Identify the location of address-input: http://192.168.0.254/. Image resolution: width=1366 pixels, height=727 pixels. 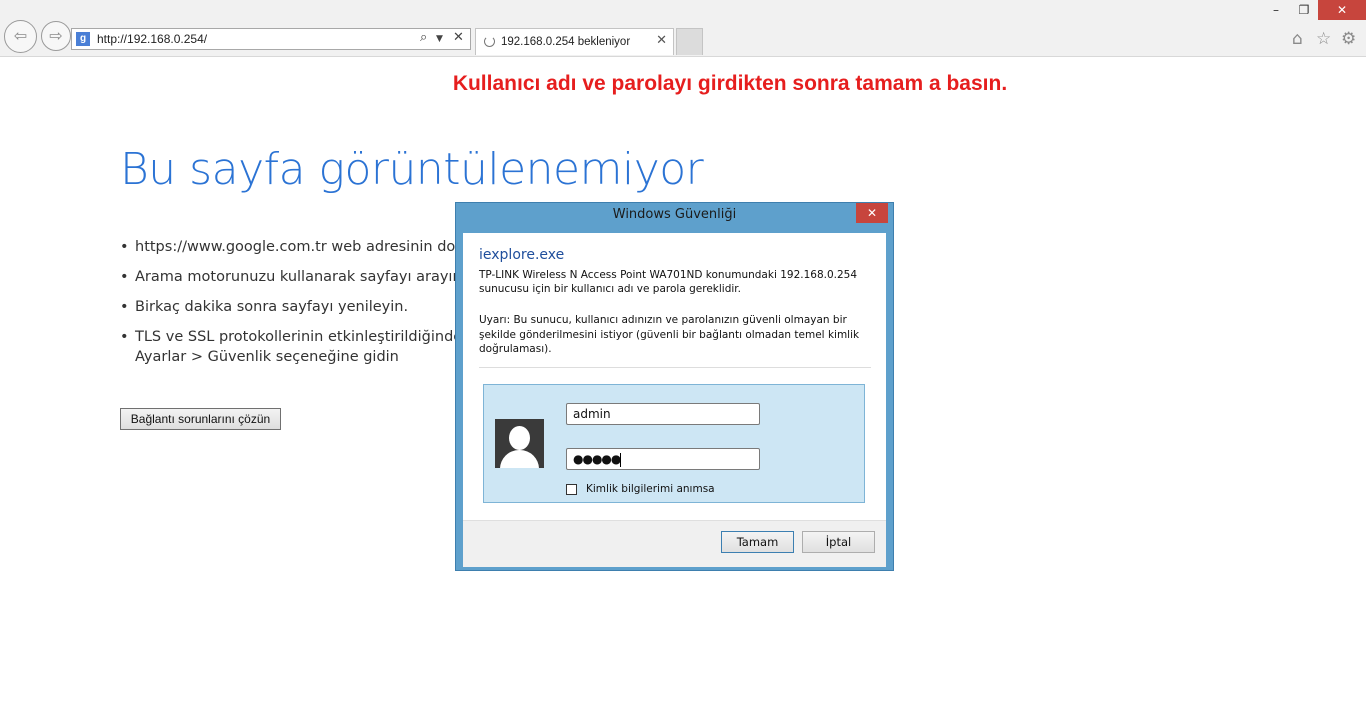
(152, 39).